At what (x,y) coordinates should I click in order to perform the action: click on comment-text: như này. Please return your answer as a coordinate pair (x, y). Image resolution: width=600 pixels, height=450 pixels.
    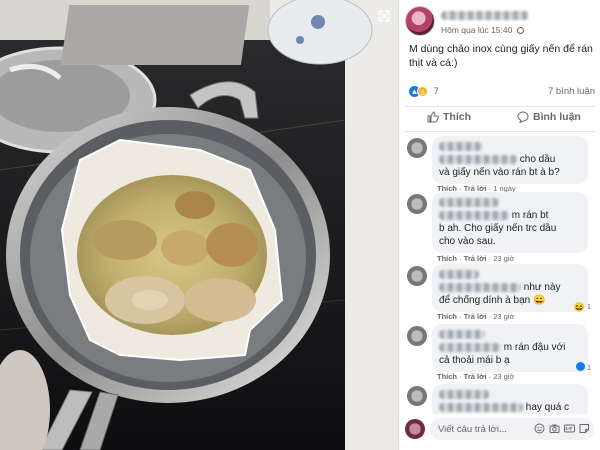
    Looking at the image, I should click on (542, 287).